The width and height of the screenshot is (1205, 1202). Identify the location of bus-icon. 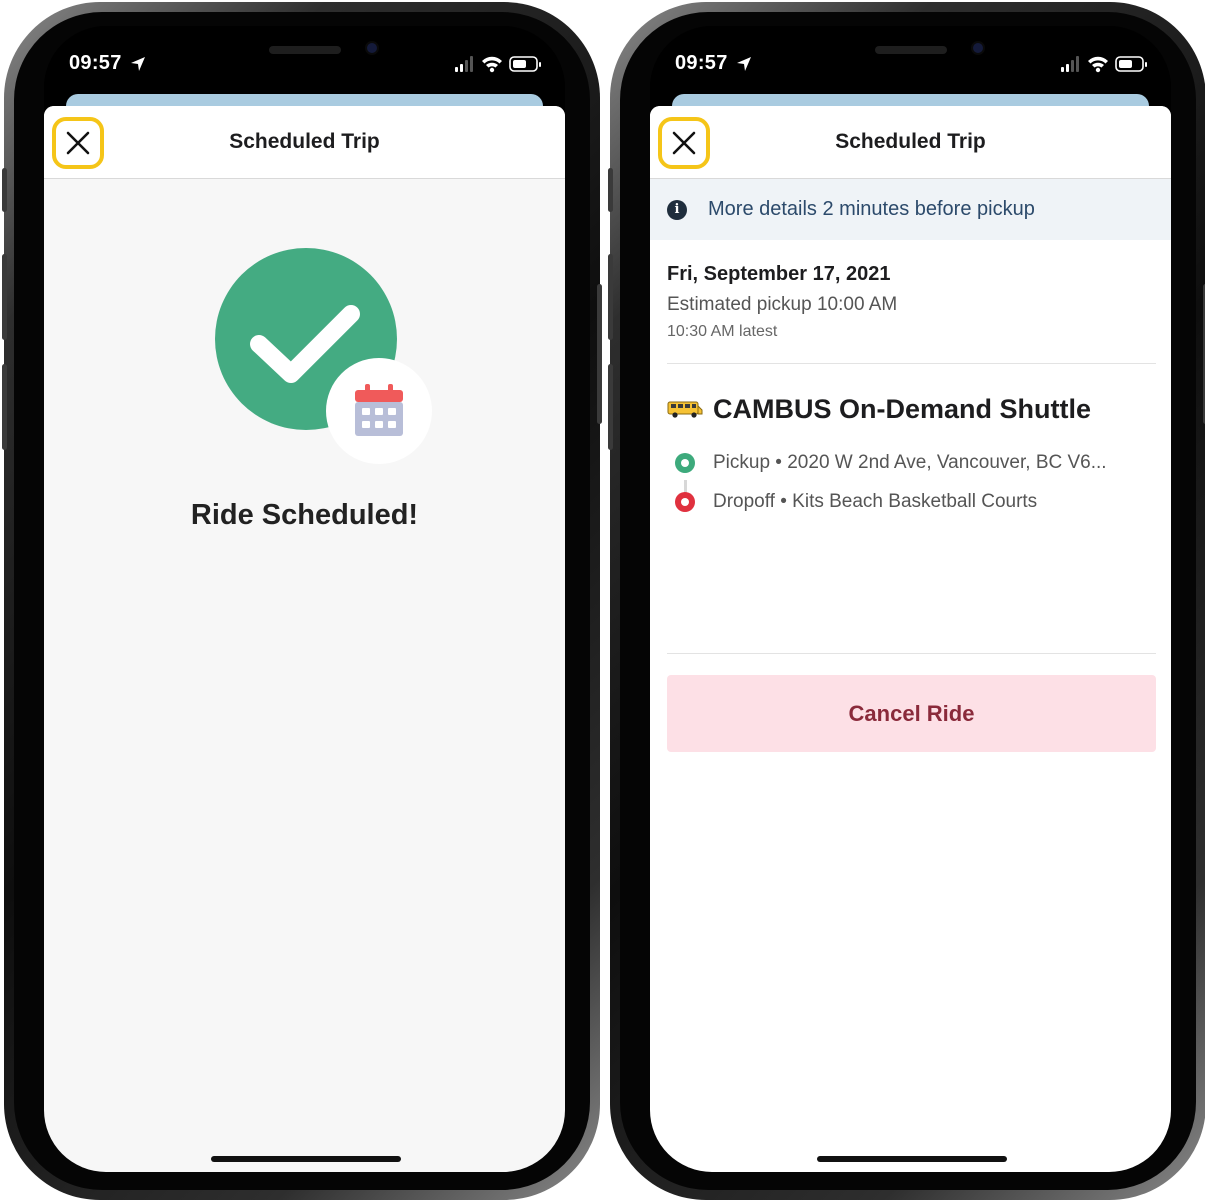
(685, 409).